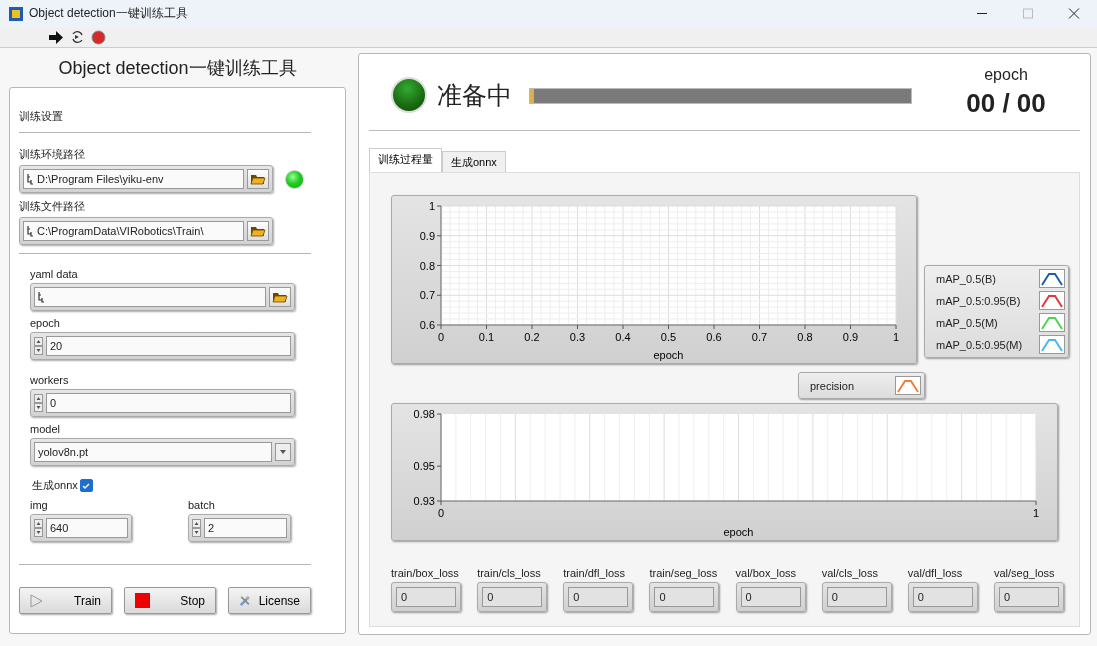 The image size is (1097, 646). I want to click on x-tick-label: 0.9, so click(850, 337).